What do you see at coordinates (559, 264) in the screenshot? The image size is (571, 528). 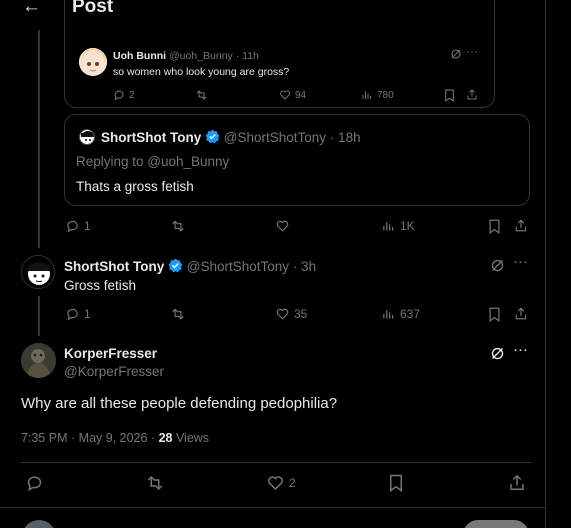 I see `sidebar-gap` at bounding box center [559, 264].